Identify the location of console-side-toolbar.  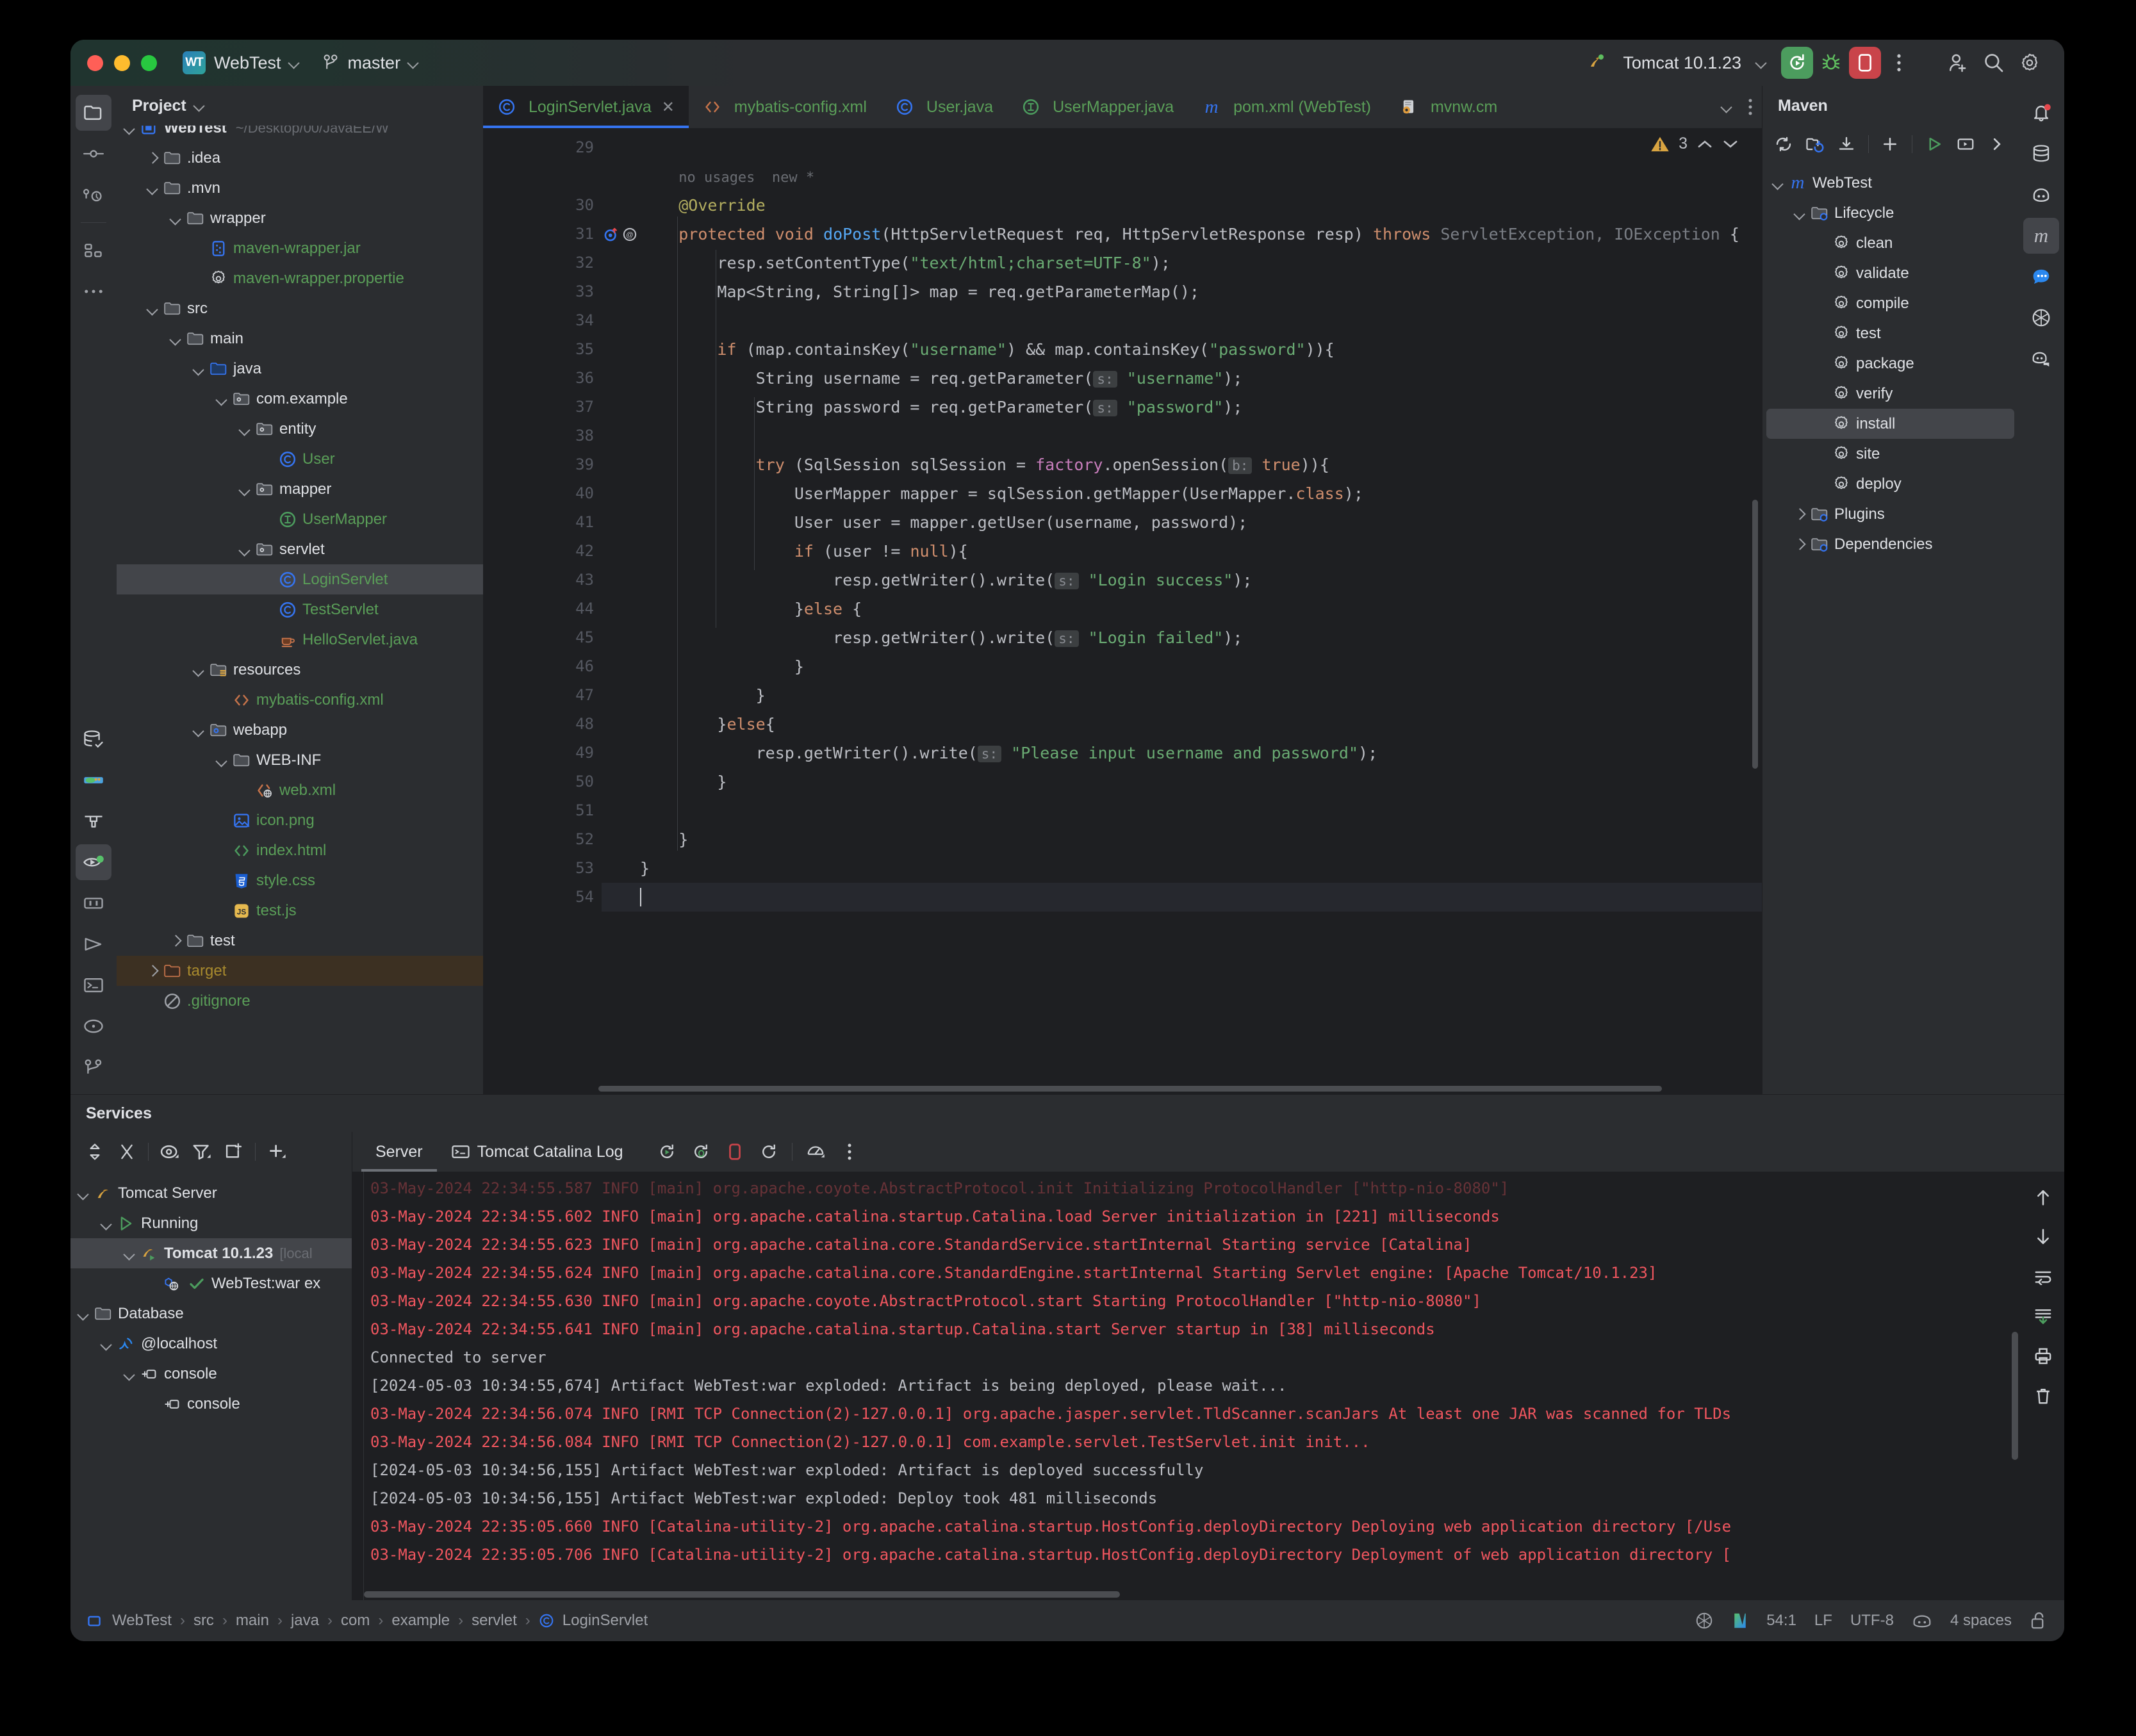
(2043, 1386).